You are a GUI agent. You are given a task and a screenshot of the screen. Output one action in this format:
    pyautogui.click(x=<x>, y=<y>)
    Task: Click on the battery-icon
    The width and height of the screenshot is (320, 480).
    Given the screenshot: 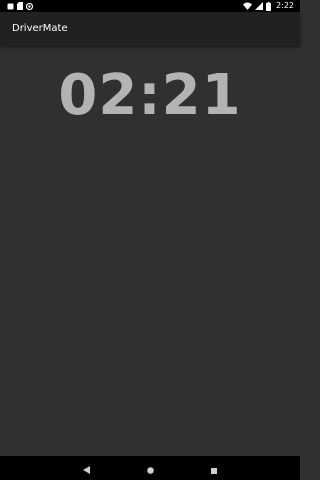 What is the action you would take?
    pyautogui.click(x=269, y=6)
    